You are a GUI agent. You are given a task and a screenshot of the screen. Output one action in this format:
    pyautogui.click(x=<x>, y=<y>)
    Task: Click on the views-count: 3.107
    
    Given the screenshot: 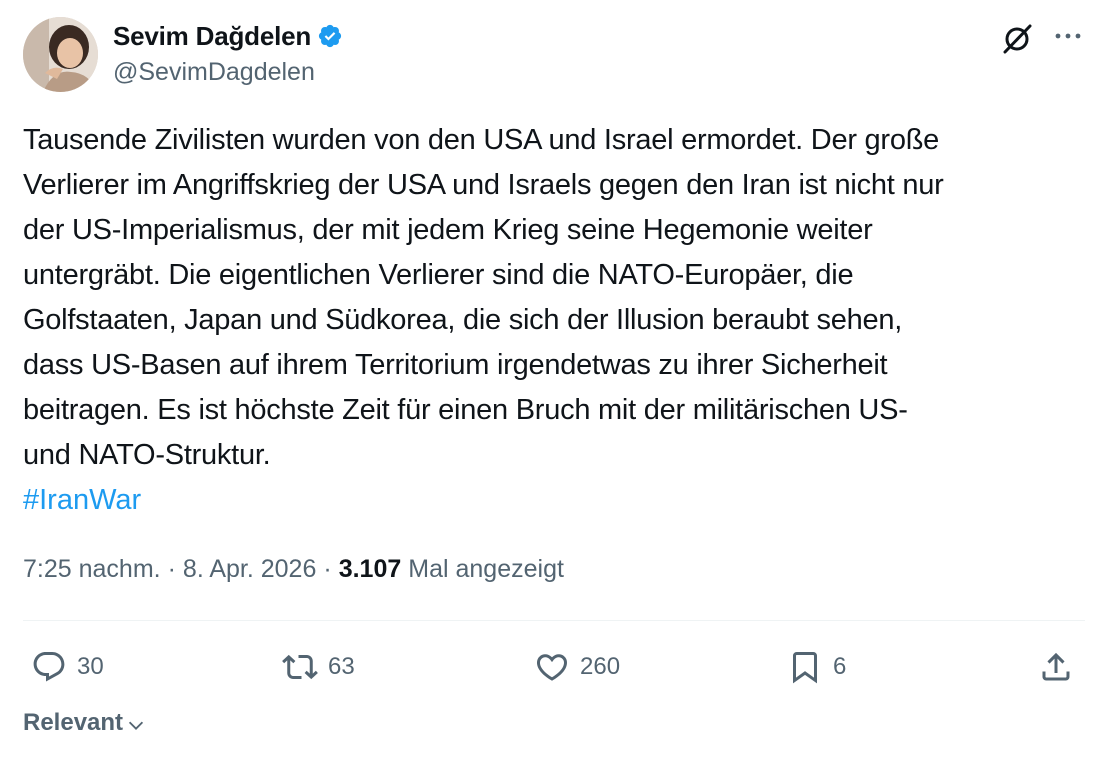 What is the action you would take?
    pyautogui.click(x=370, y=569)
    